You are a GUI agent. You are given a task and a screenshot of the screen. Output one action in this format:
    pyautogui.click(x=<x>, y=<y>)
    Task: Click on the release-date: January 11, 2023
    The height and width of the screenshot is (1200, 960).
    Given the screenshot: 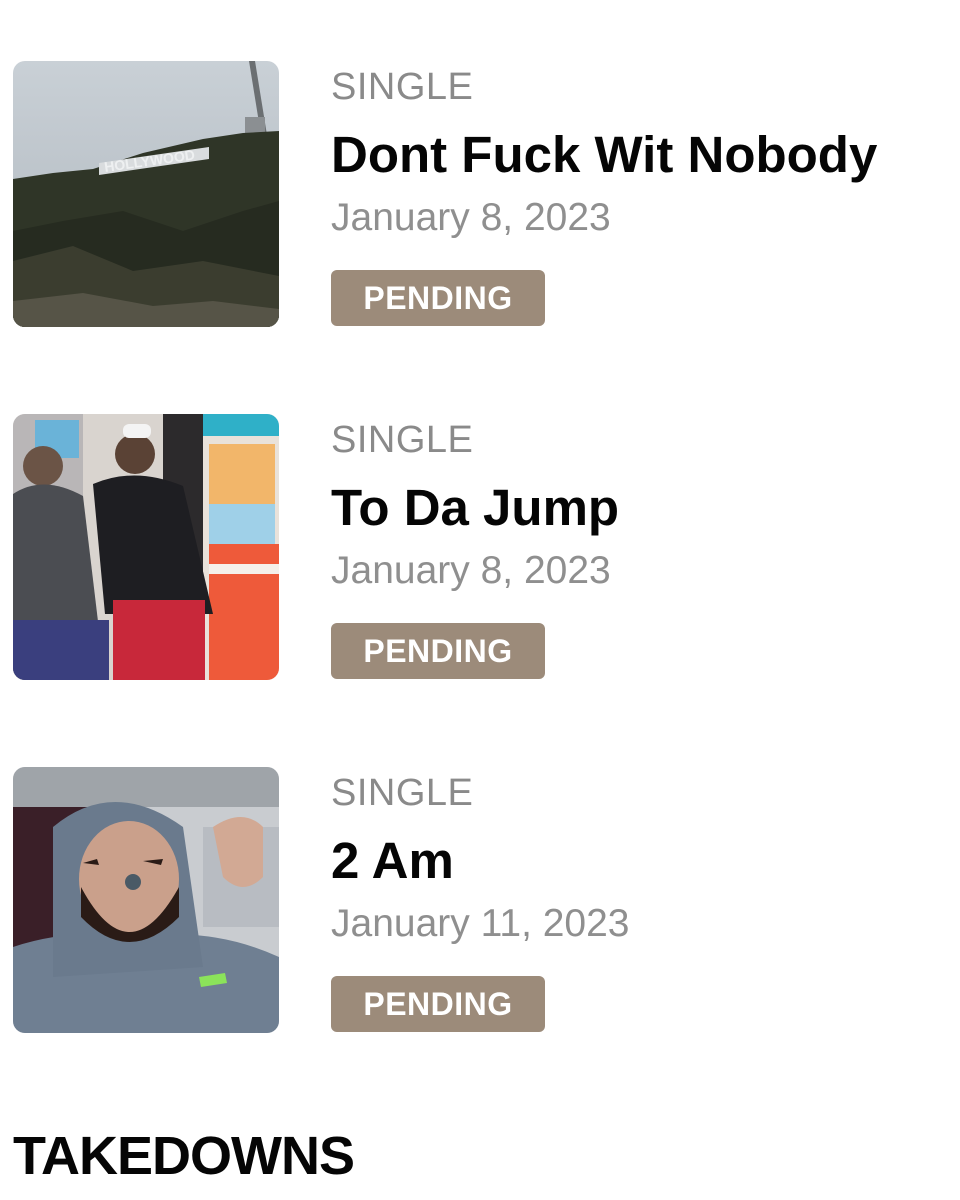 What is the action you would take?
    pyautogui.click(x=480, y=923)
    